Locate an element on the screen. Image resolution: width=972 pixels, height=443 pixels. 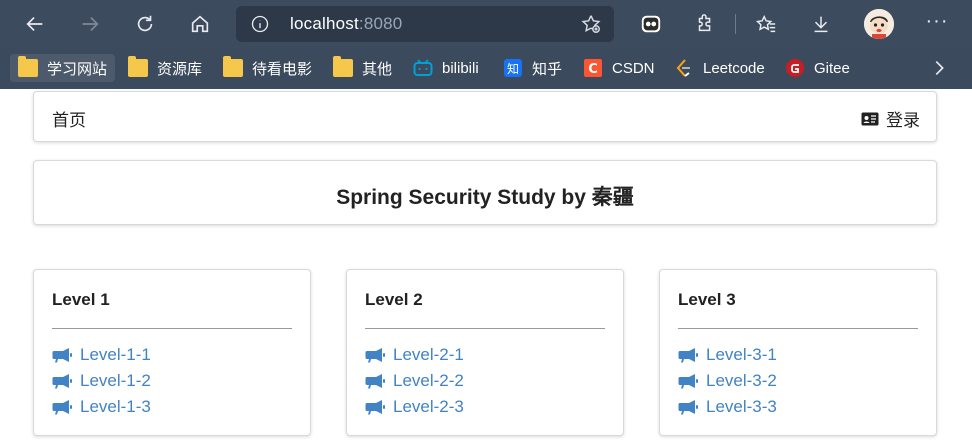
level-link: Level-3-2 is located at coordinates (727, 381).